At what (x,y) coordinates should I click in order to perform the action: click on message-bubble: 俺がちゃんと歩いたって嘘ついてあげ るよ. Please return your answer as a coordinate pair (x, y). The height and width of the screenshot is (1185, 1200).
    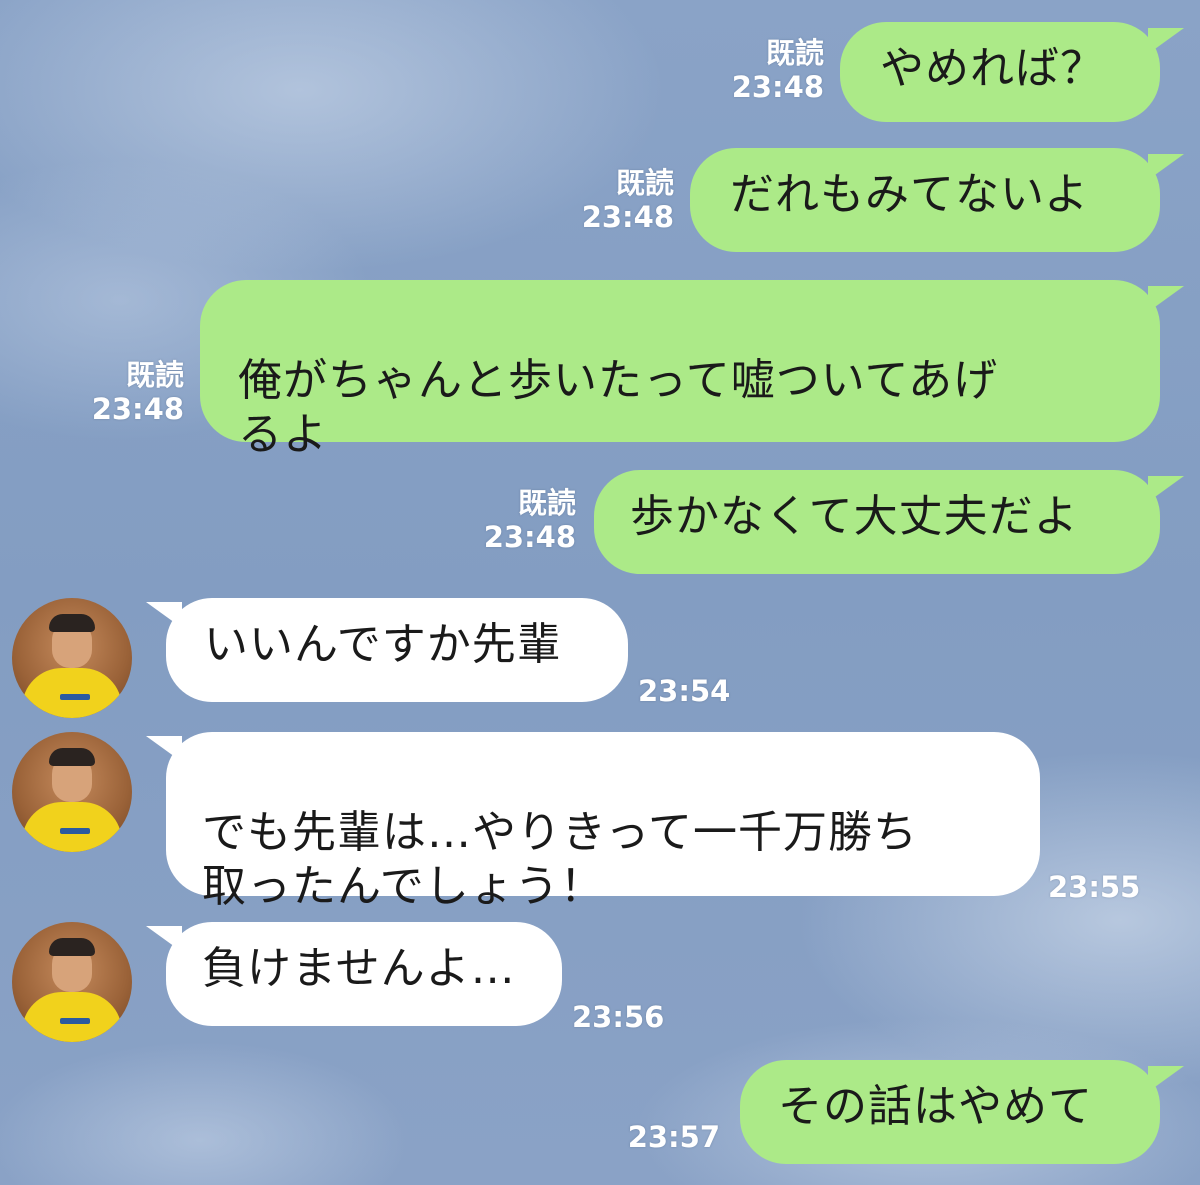
    Looking at the image, I should click on (680, 370).